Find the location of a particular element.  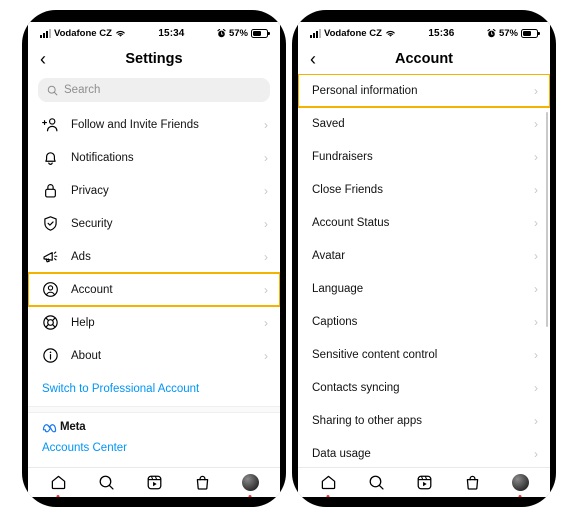

list-item-contacts-syncing: Contacts syncing › is located at coordinates (424, 387).